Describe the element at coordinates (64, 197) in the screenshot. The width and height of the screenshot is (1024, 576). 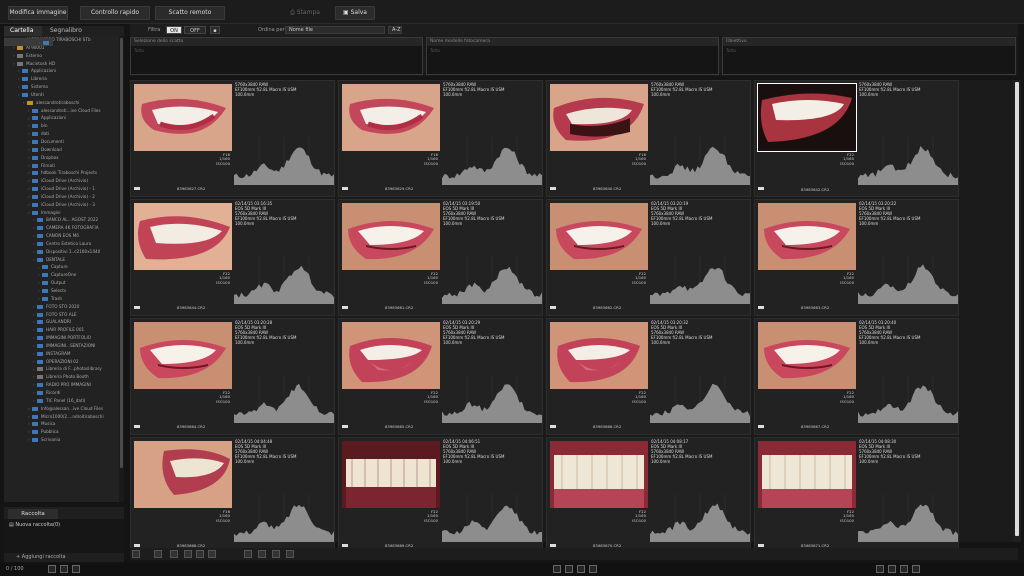
I see `sidebar-item: › iCloud Drive (Archivio) - 2` at that location.